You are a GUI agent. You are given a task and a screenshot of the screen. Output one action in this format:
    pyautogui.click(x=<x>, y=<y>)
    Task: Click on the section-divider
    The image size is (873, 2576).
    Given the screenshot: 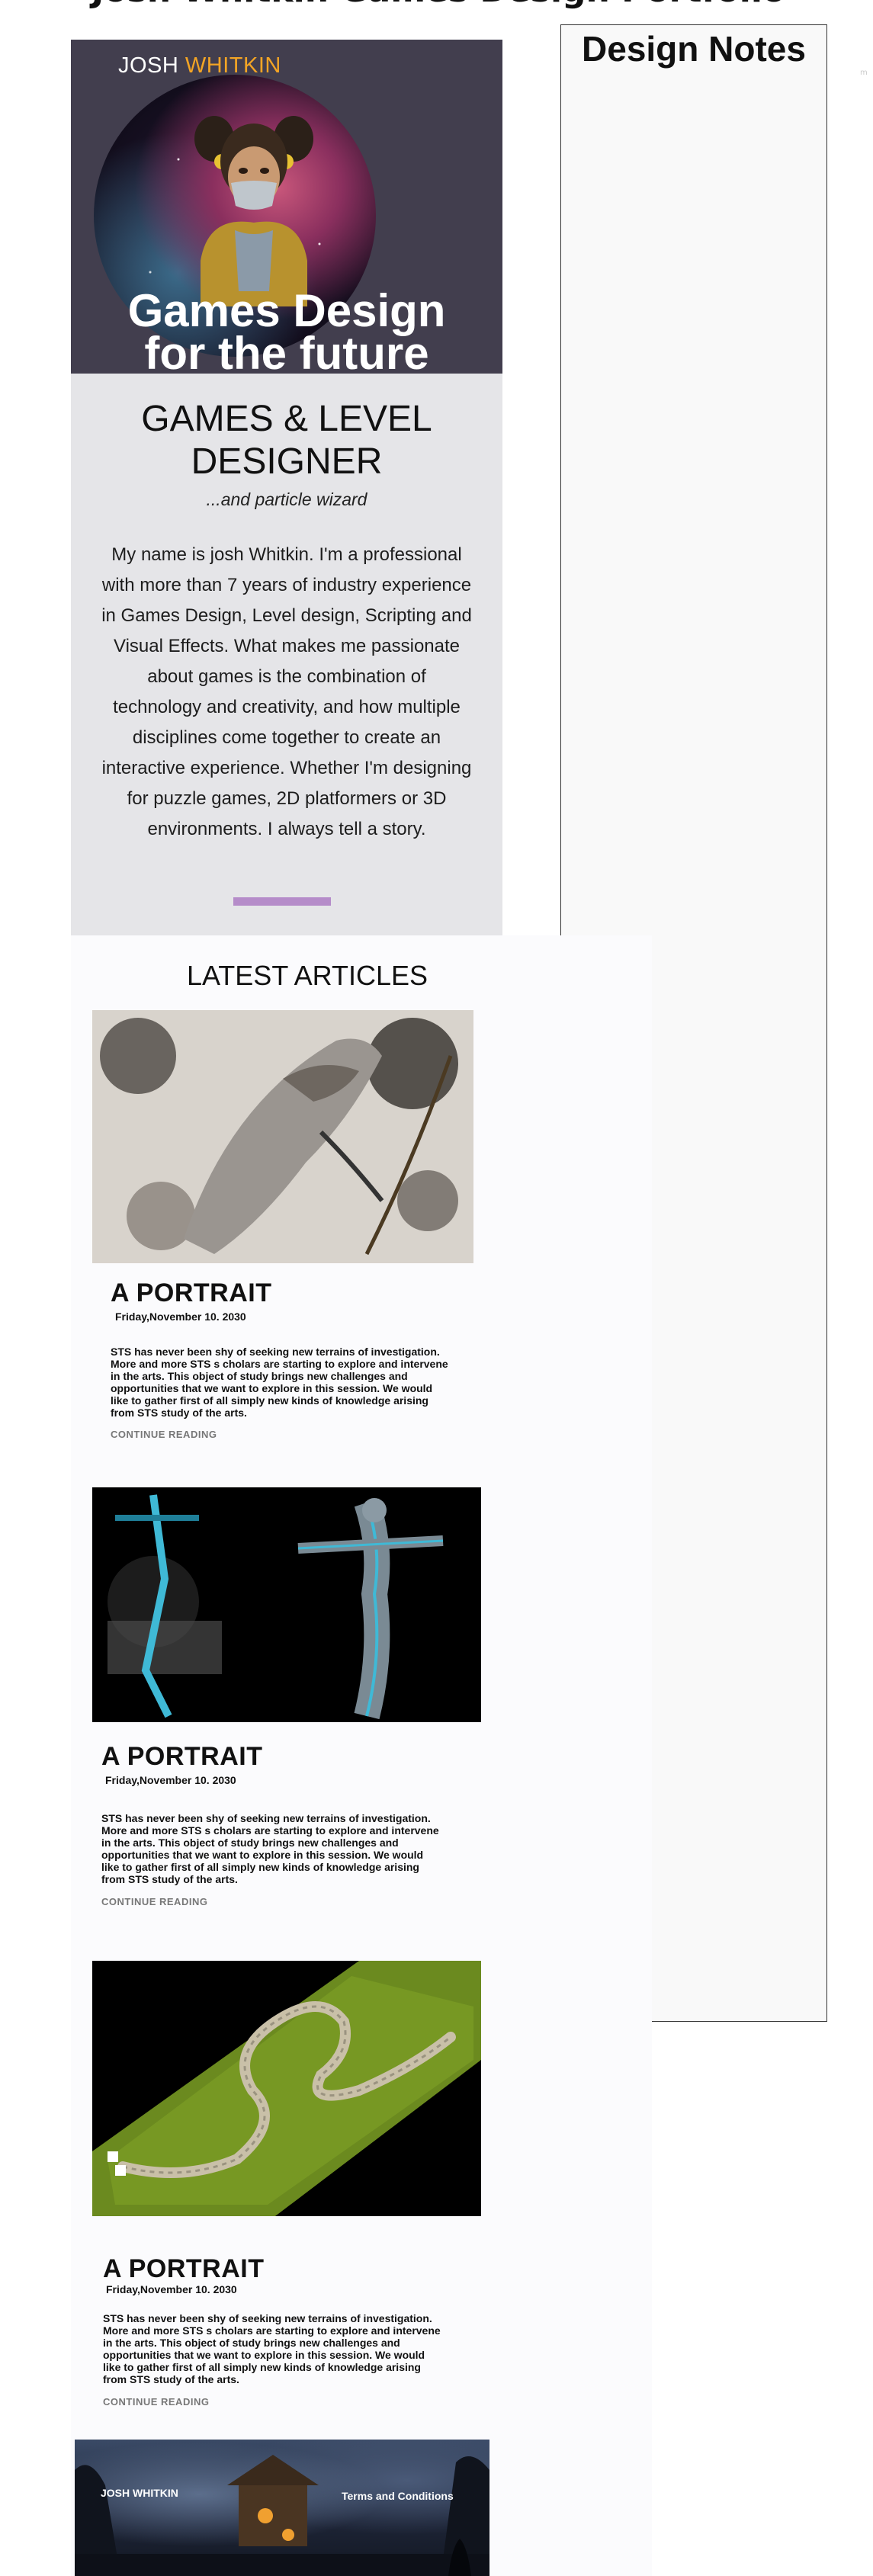 What is the action you would take?
    pyautogui.click(x=282, y=901)
    